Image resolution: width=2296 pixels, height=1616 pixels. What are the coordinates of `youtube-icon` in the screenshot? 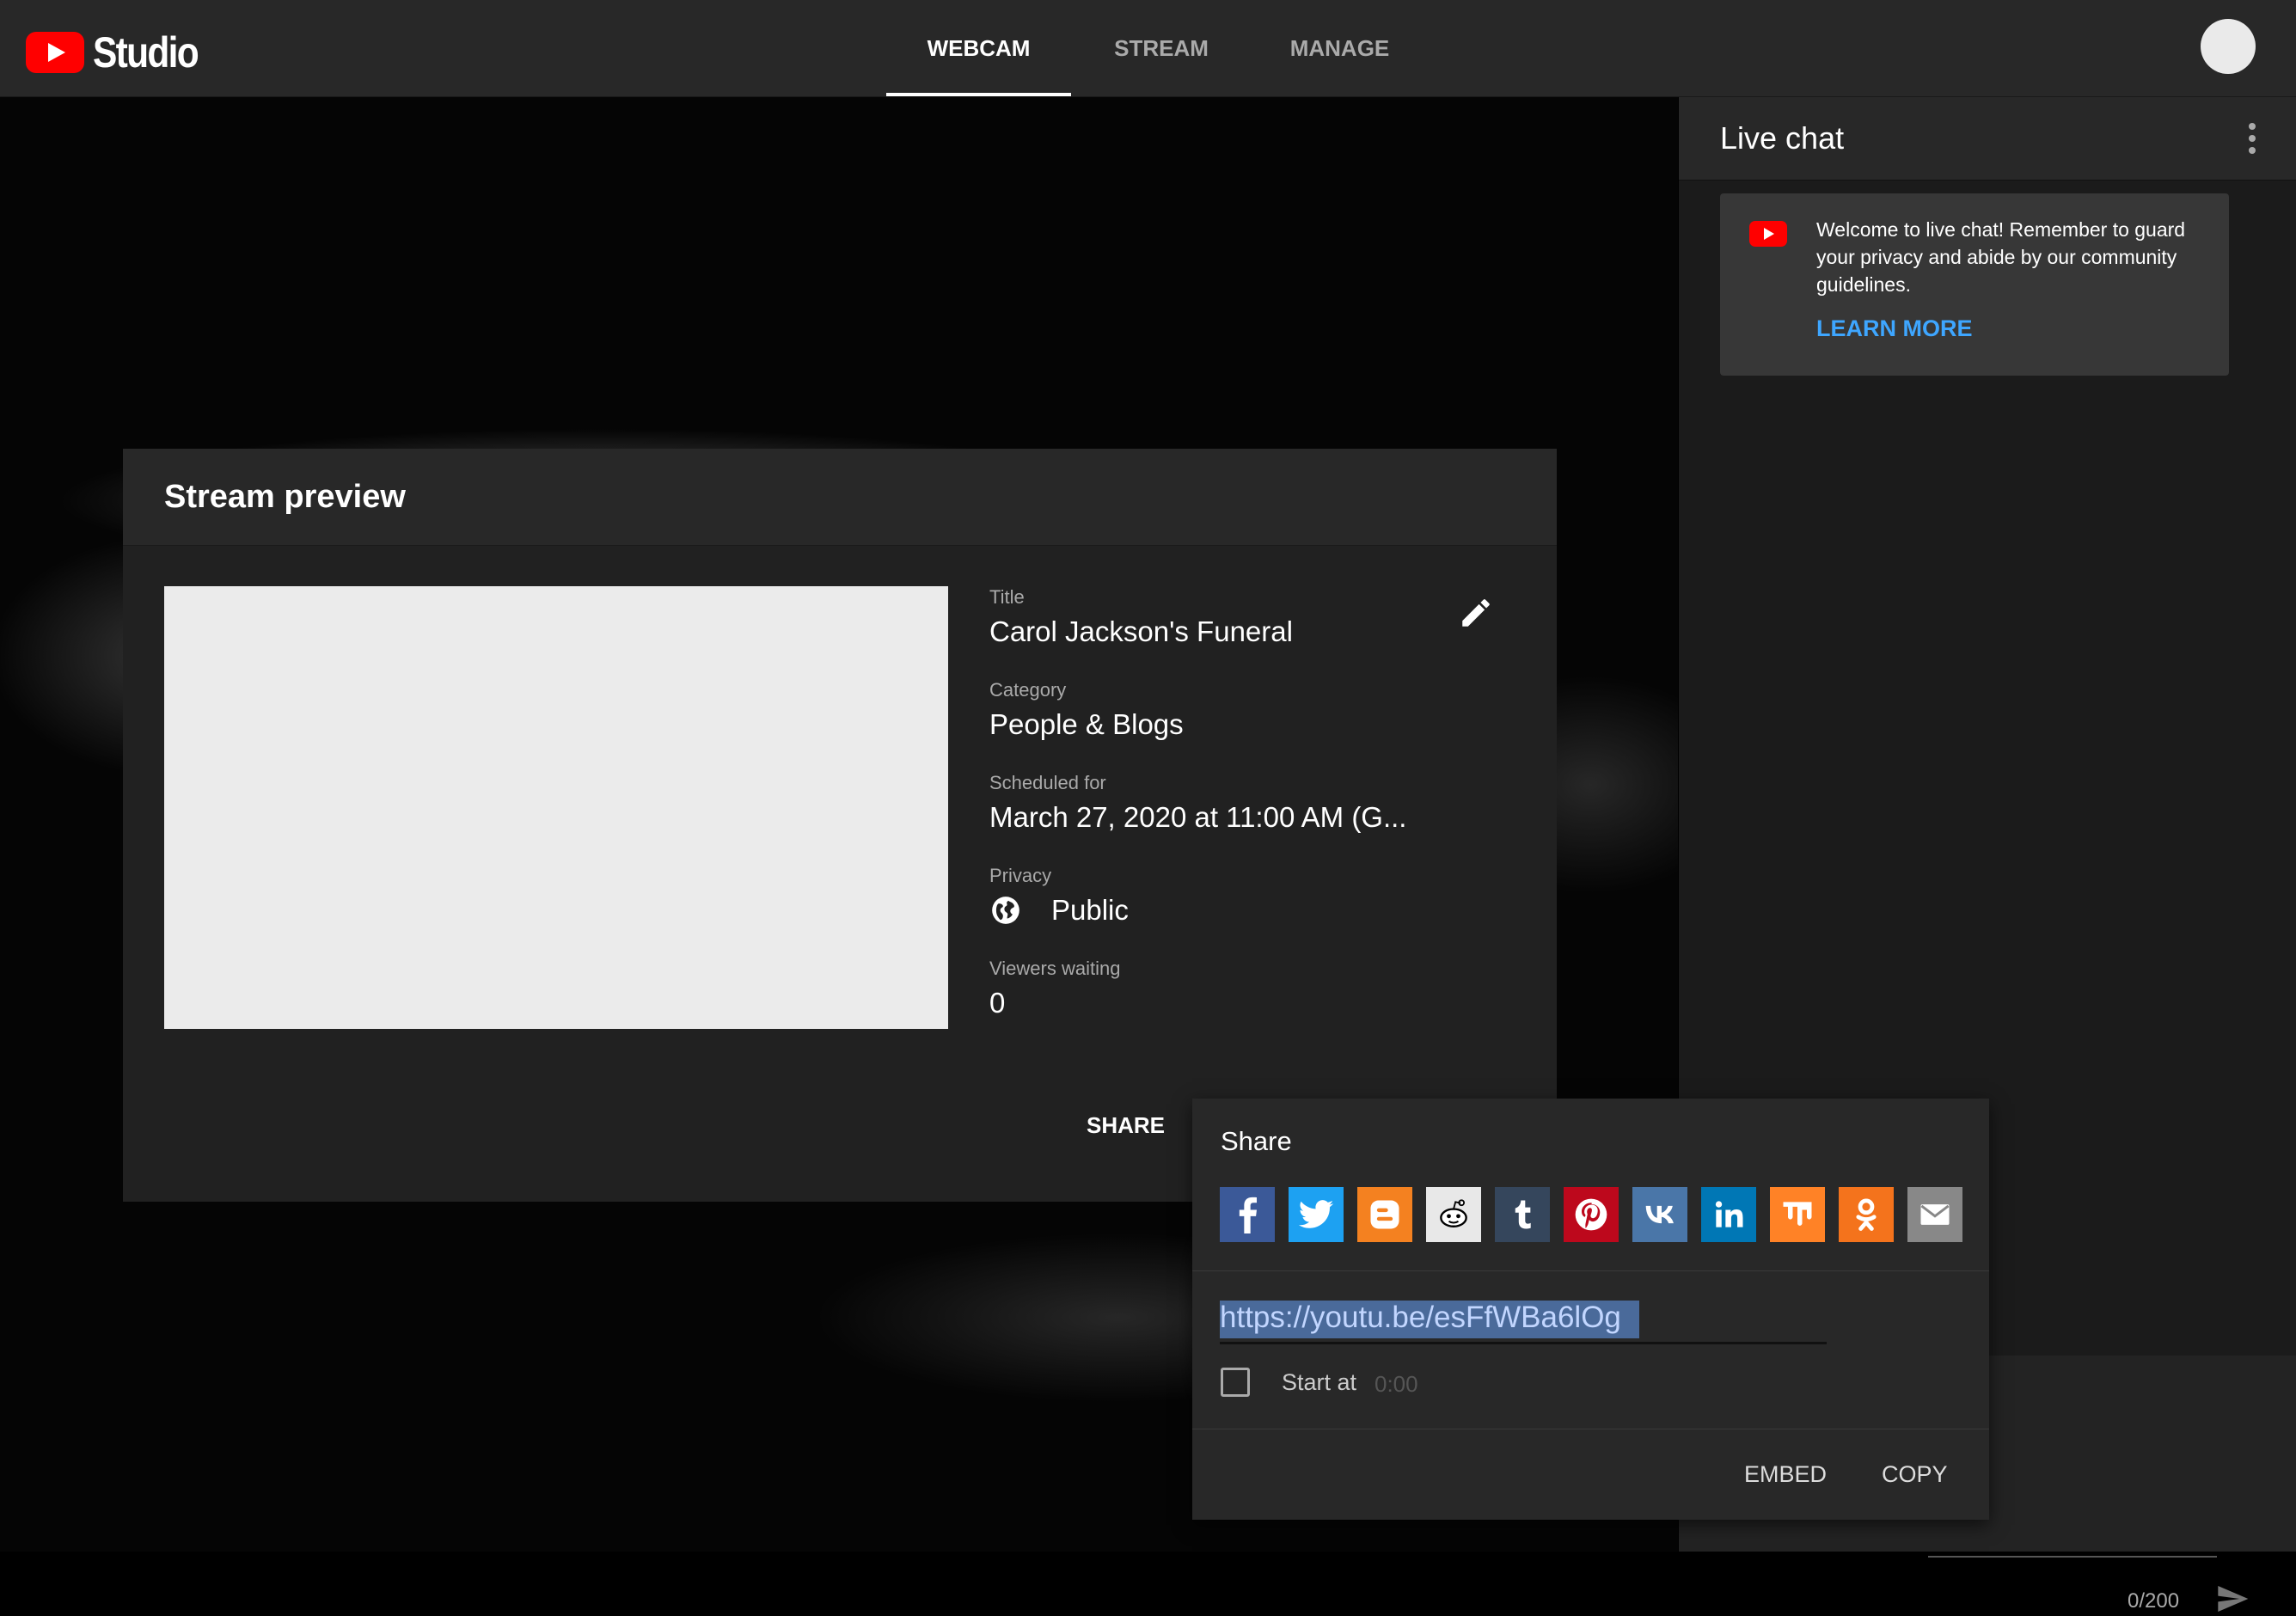 It's located at (1768, 234).